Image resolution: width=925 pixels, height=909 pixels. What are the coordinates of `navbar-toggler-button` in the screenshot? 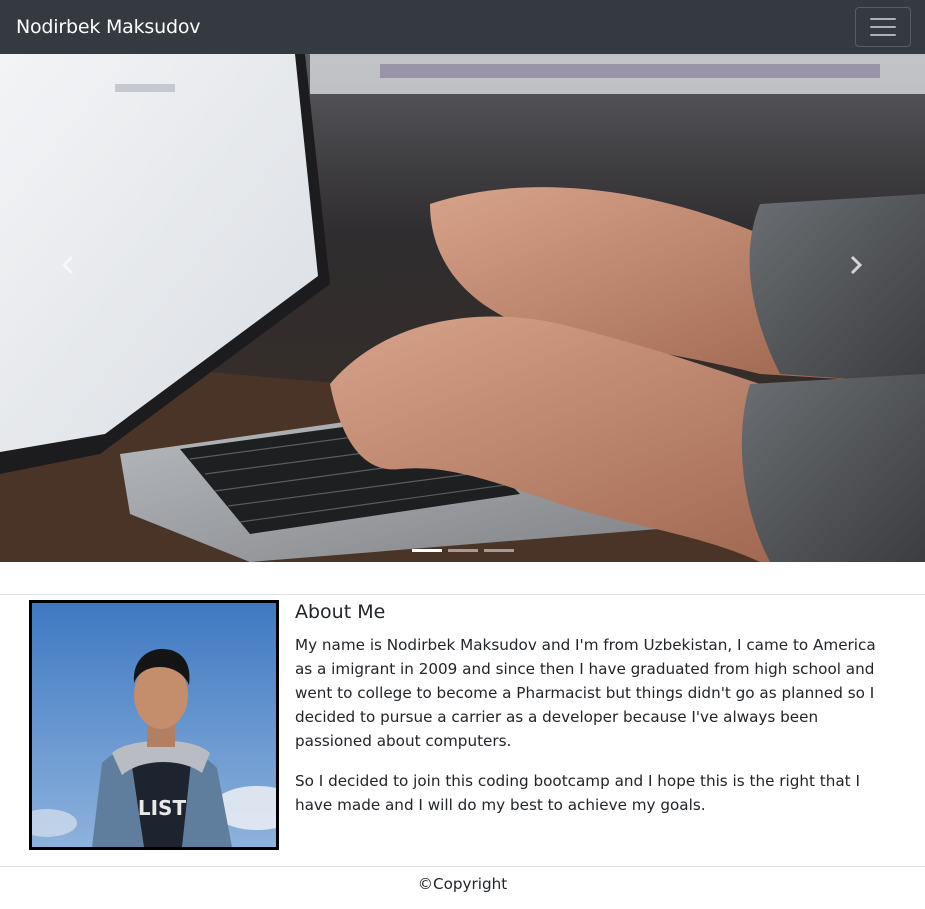 It's located at (883, 27).